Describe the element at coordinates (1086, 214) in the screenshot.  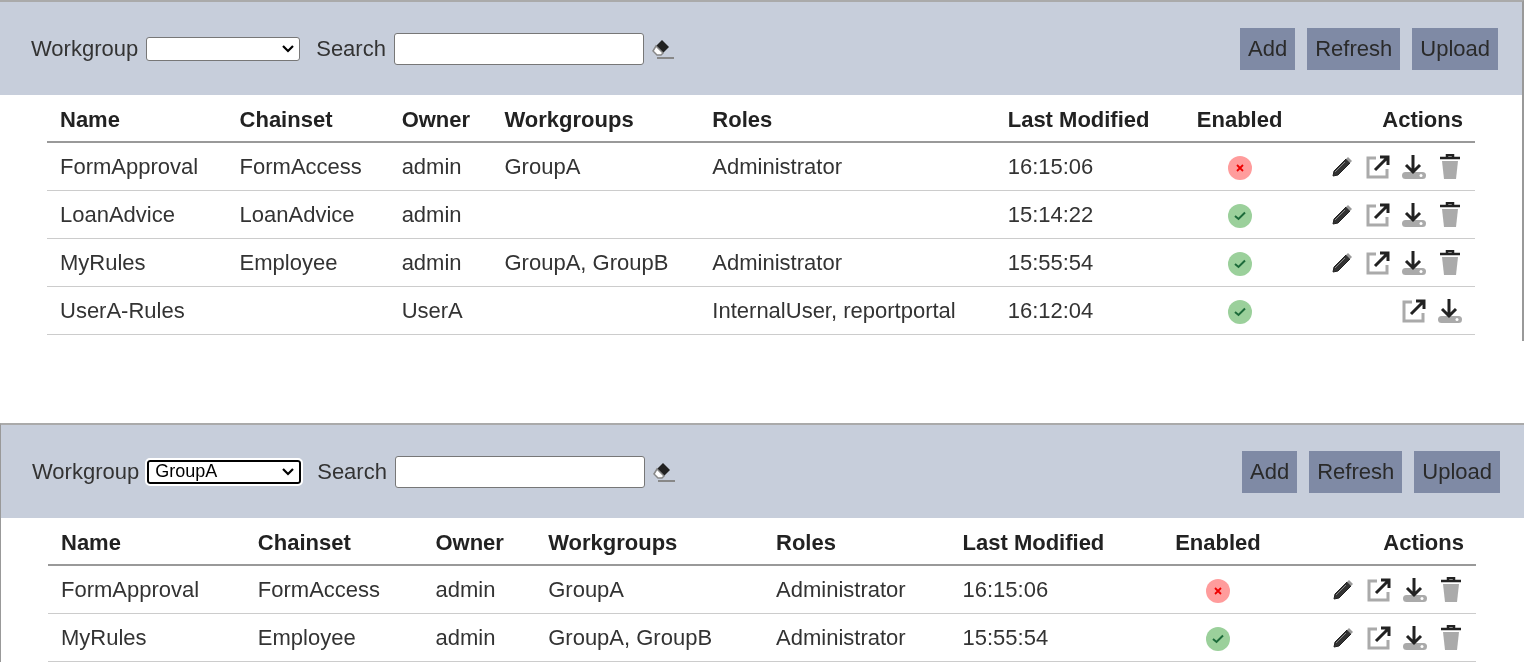
I see `last-modified-cell: 15:14:22` at that location.